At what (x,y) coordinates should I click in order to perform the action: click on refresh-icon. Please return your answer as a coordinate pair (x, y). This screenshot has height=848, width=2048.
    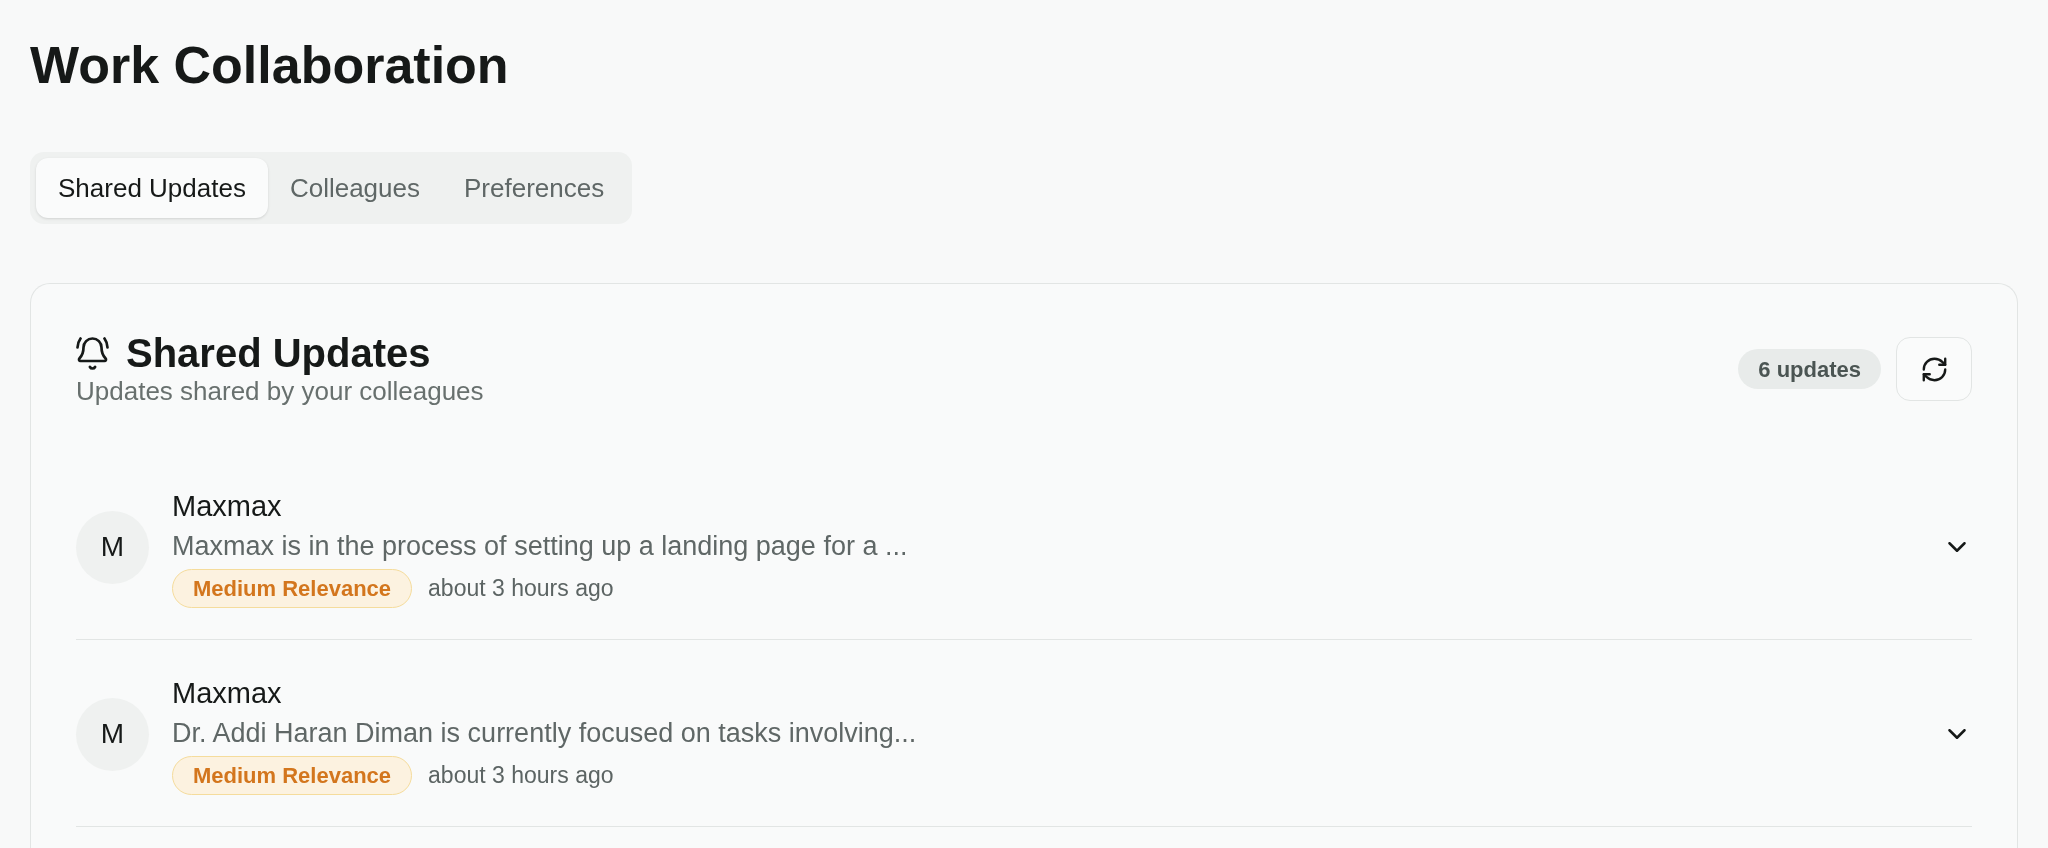
    Looking at the image, I should click on (1934, 369).